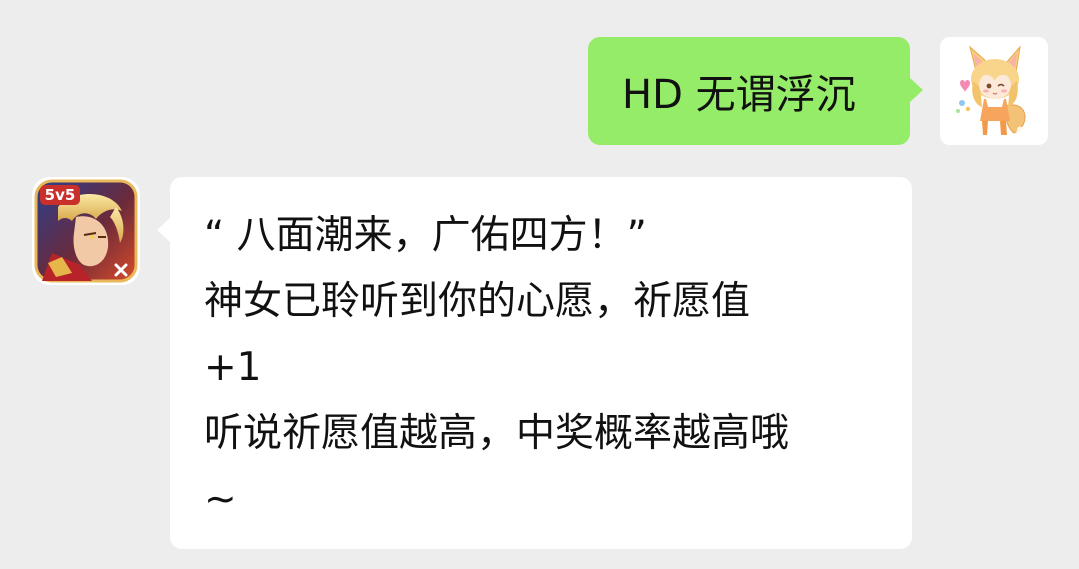  What do you see at coordinates (60, 195) in the screenshot?
I see `game-badge-5v5: 5v5` at bounding box center [60, 195].